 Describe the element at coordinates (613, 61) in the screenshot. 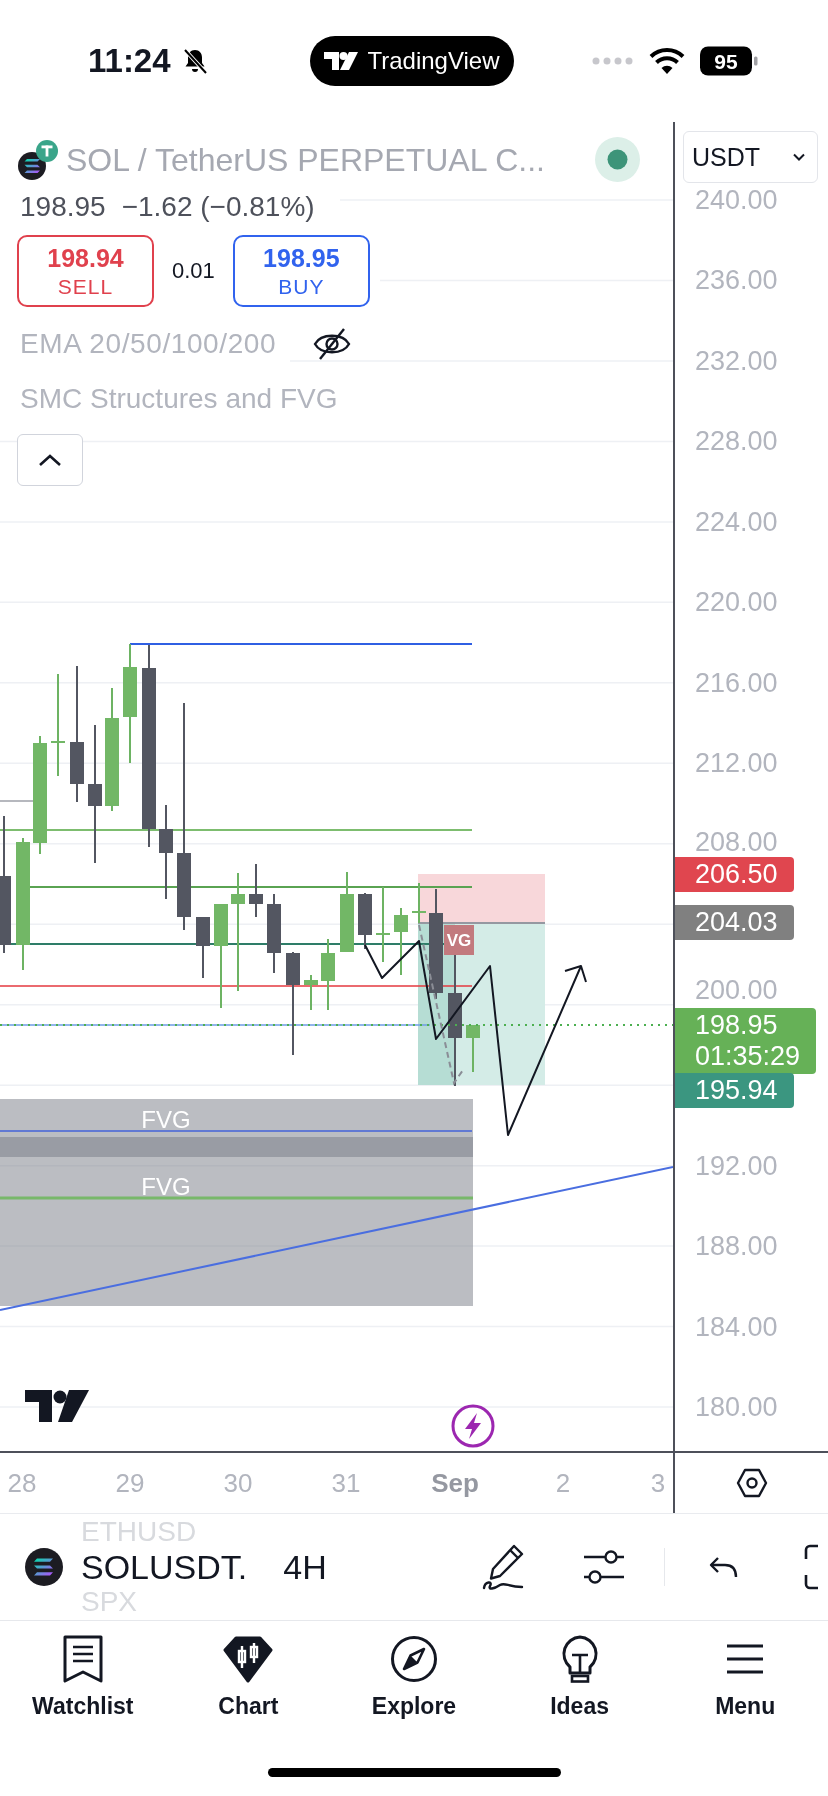

I see `signal-dots-icon` at that location.